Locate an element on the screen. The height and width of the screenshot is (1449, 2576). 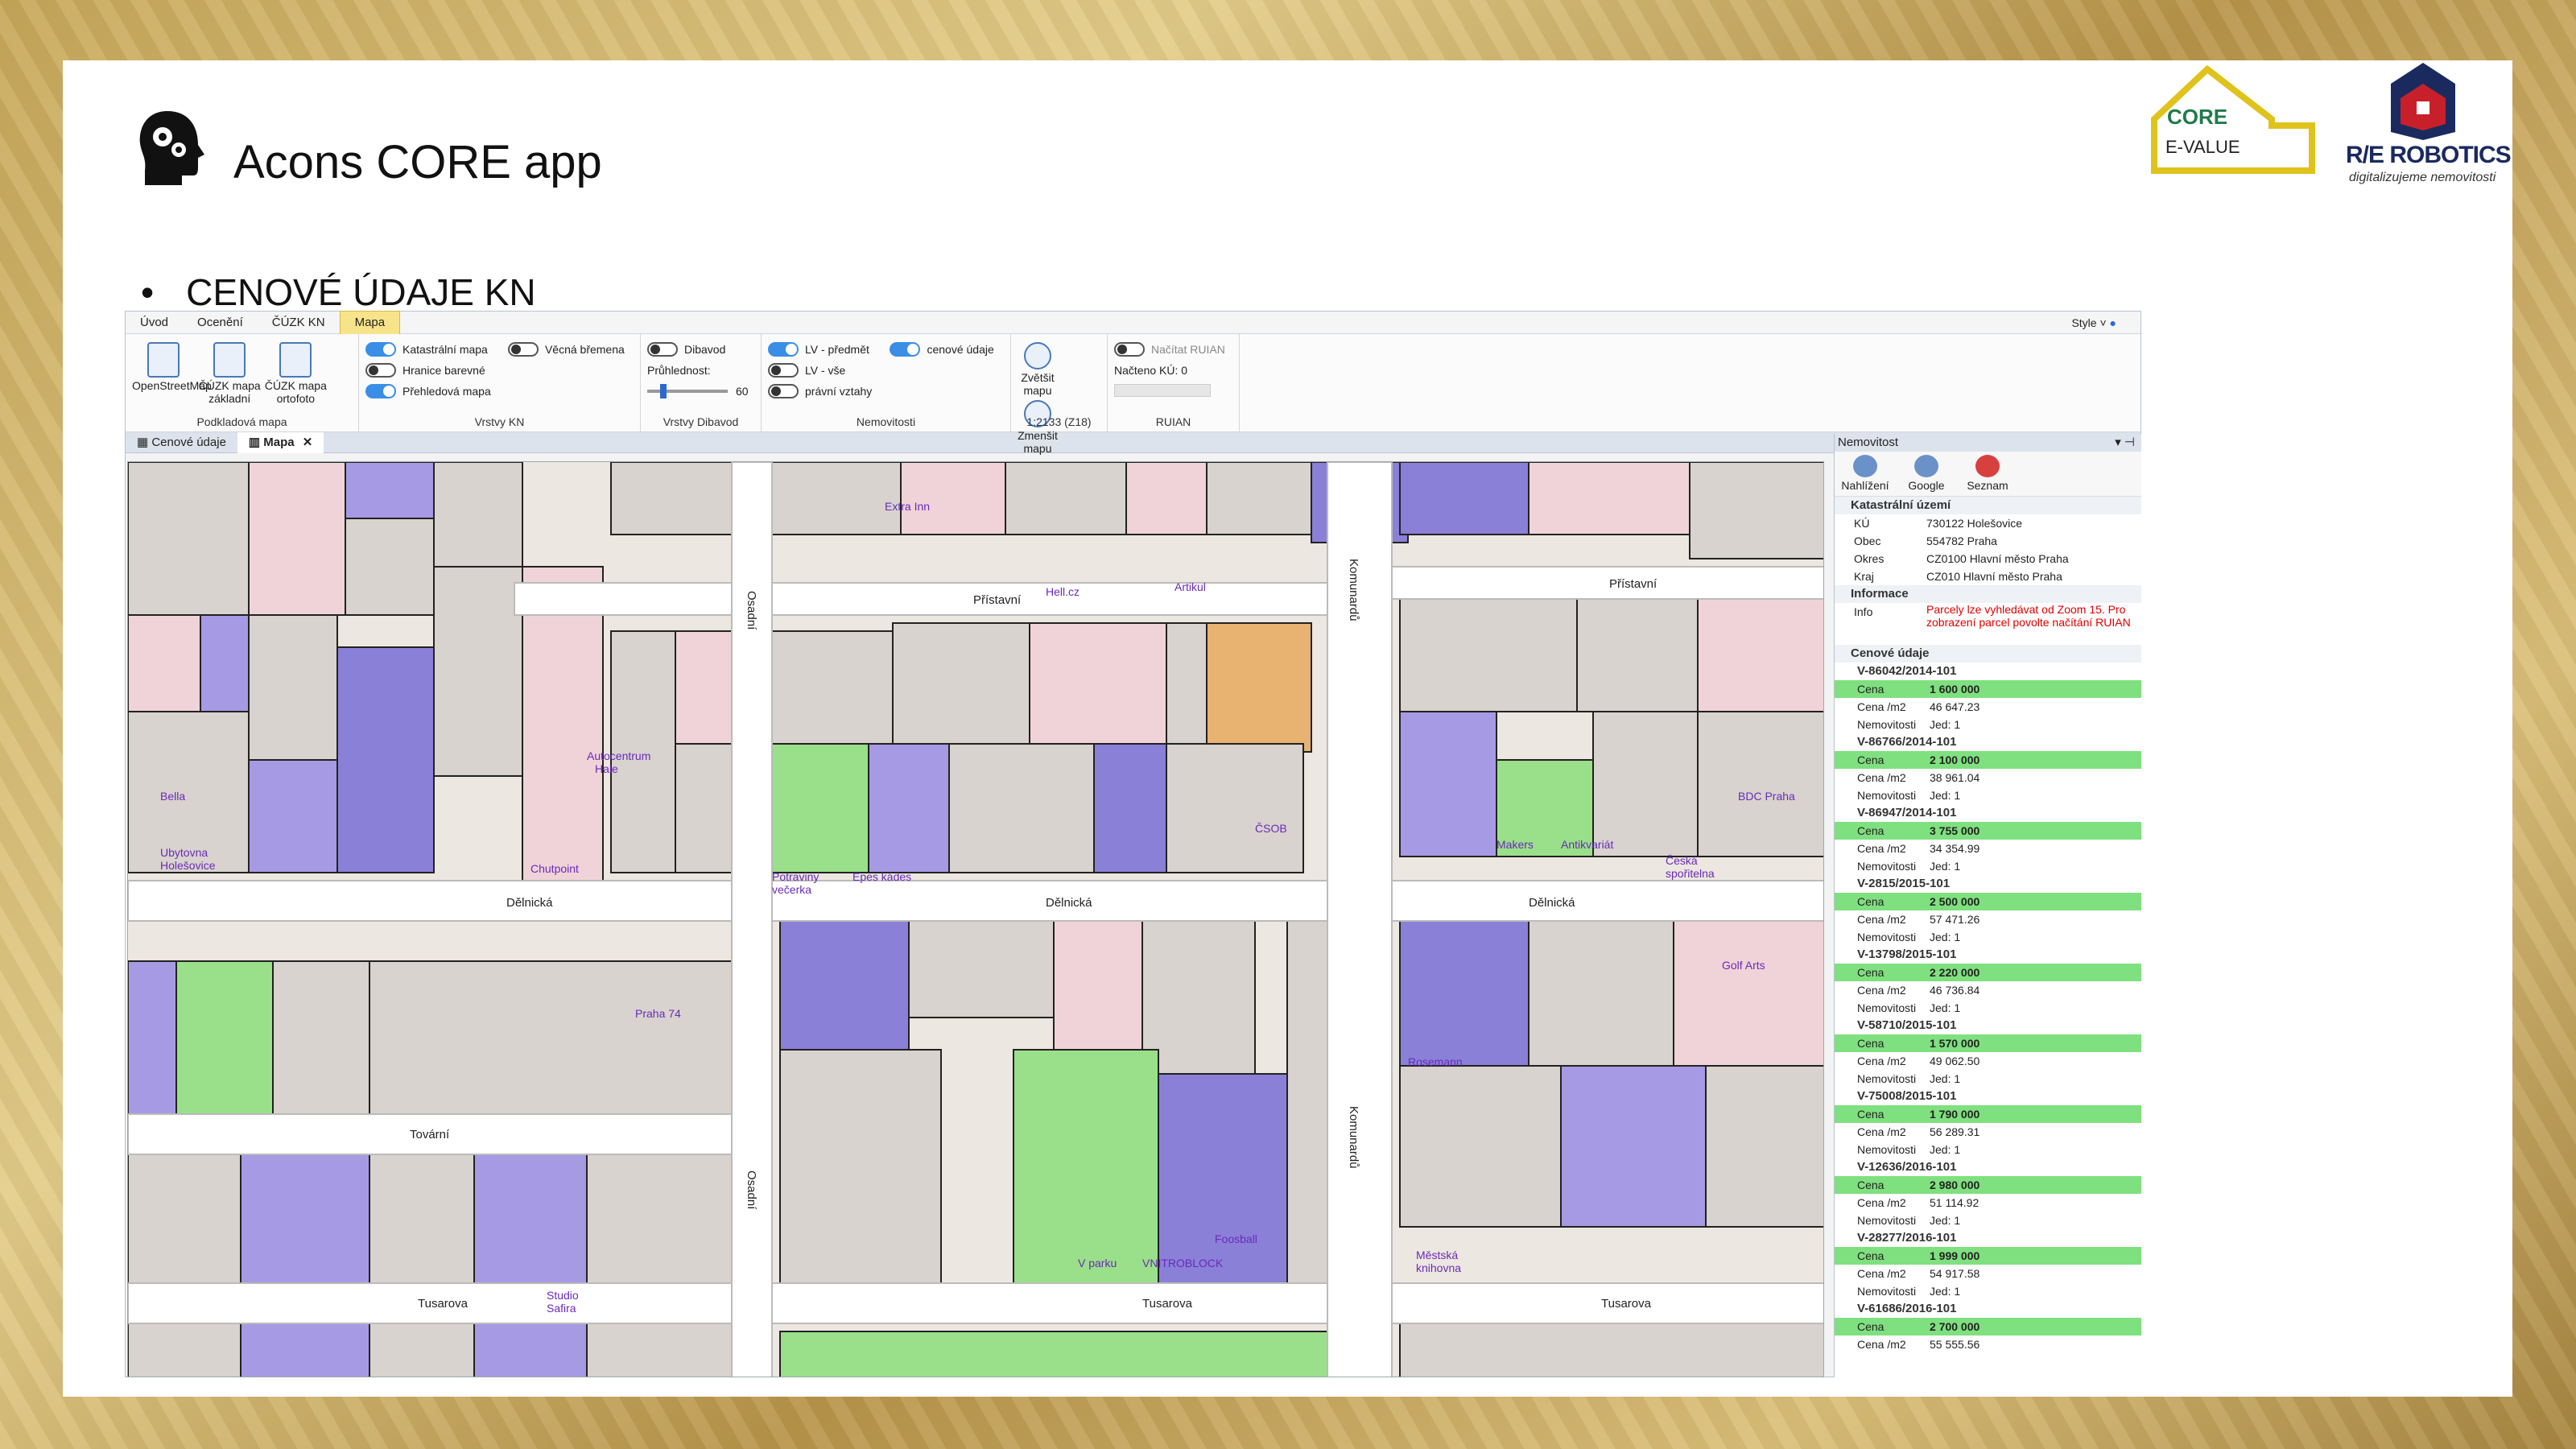
street-osadni: Osadní is located at coordinates (751, 610).